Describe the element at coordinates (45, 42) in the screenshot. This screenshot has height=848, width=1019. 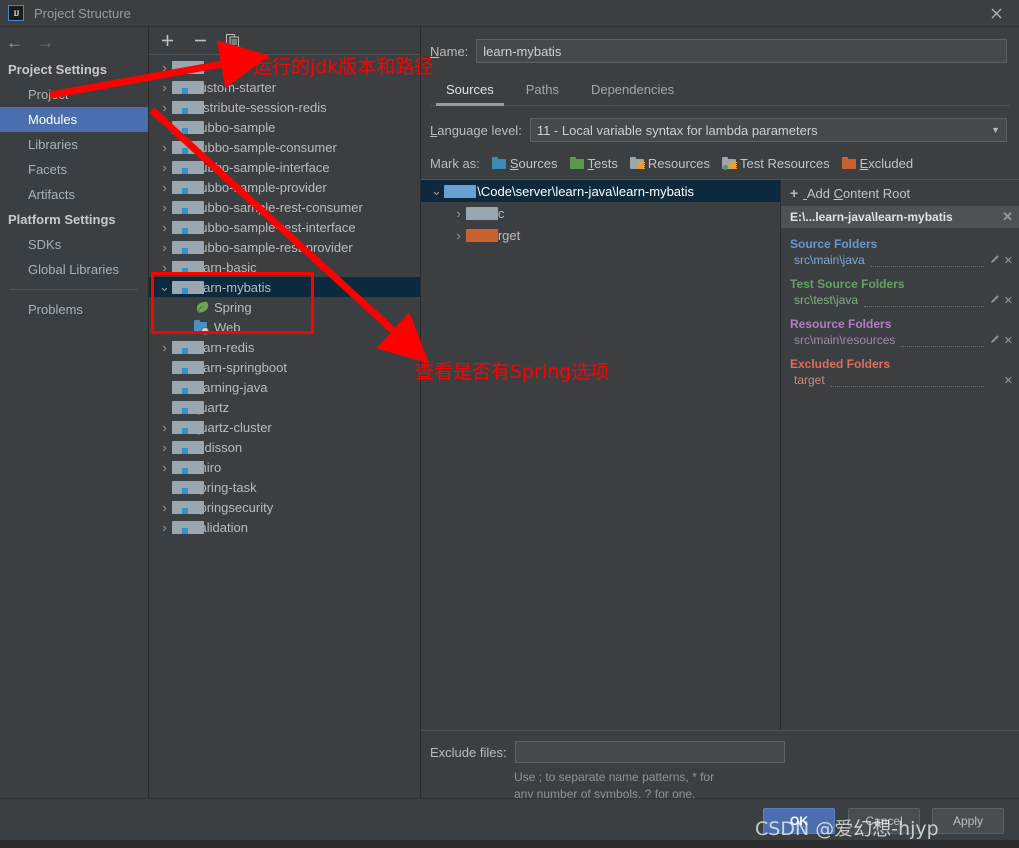
I see `forward-arrow-icon: →` at that location.